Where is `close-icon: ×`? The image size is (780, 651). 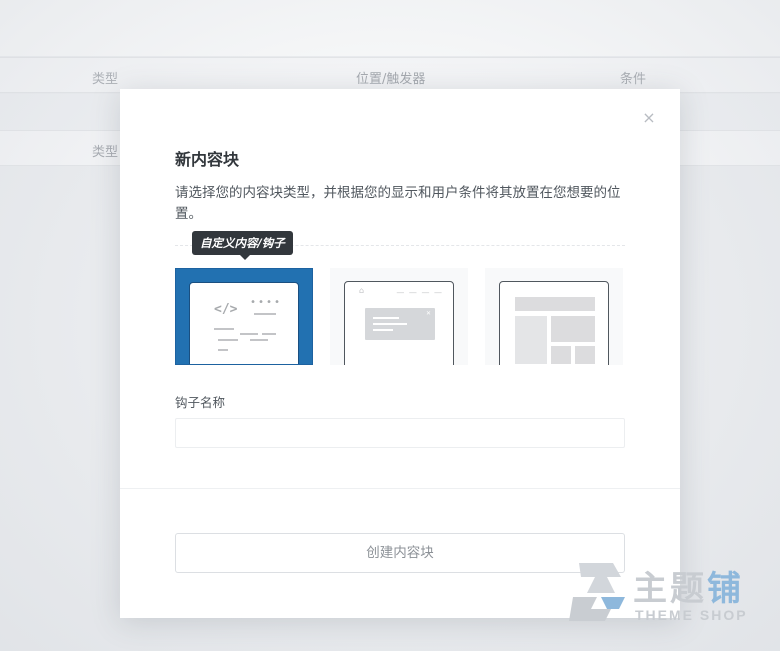 close-icon: × is located at coordinates (649, 118).